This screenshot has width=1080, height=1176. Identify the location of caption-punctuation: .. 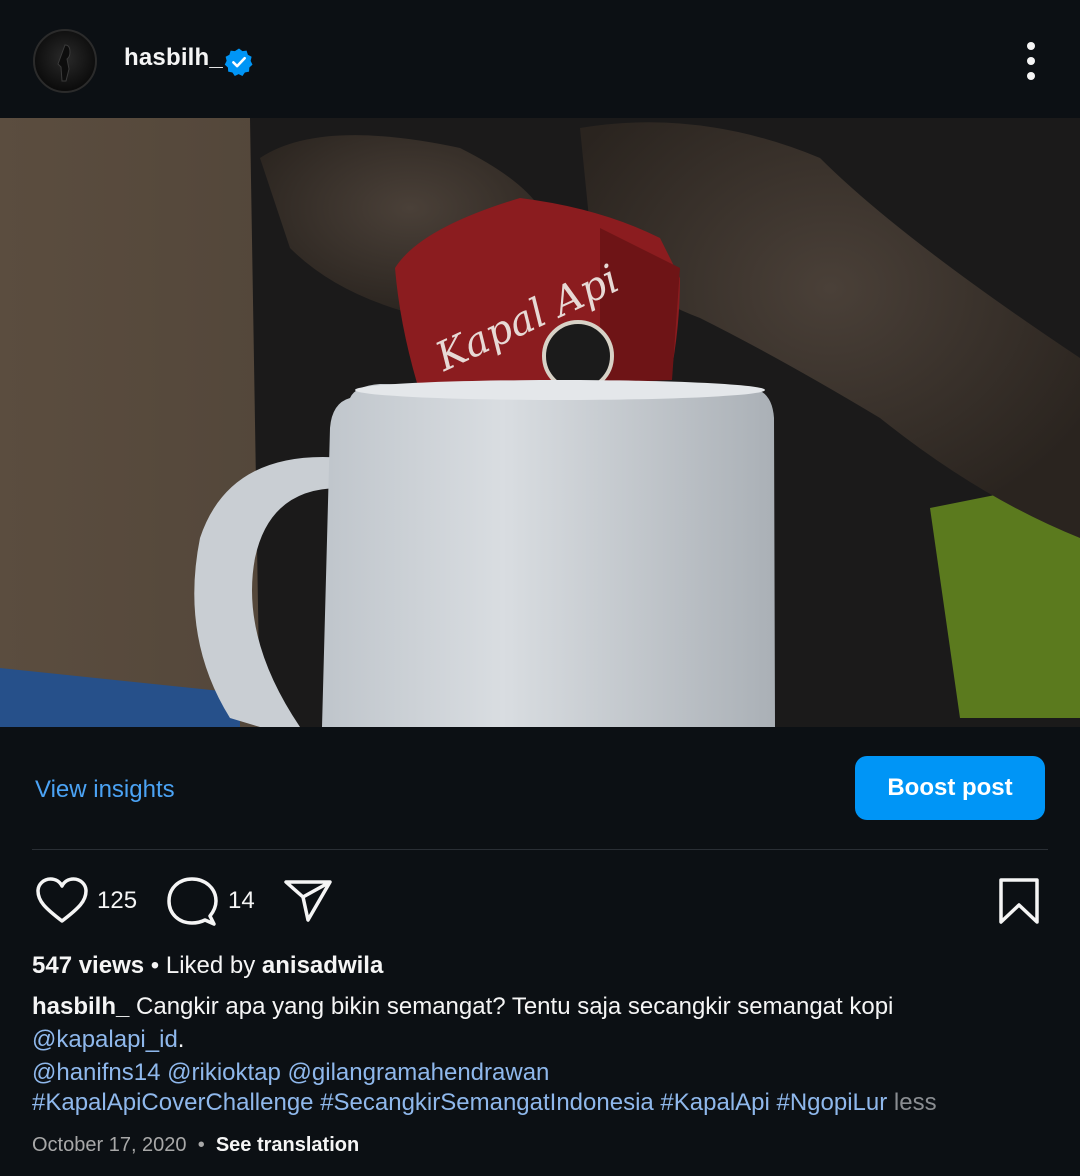
(181, 1039).